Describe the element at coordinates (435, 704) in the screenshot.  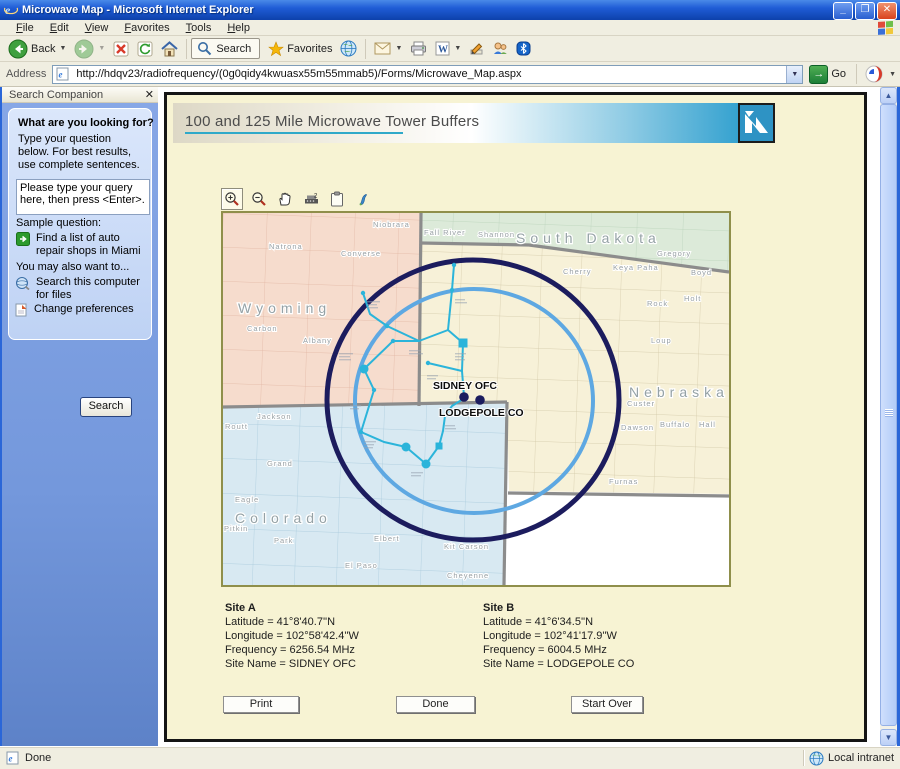
I see `done-button-form: Done` at that location.